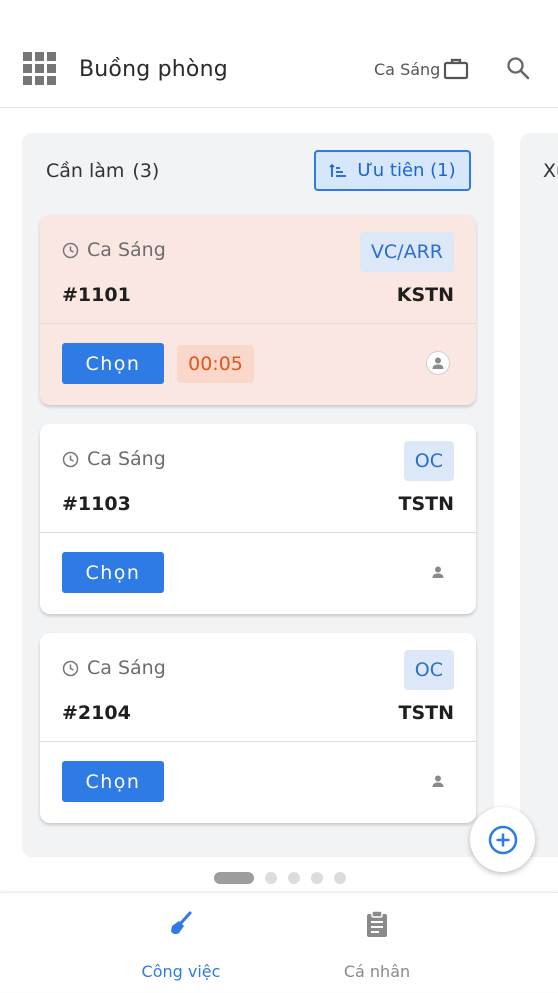  I want to click on room-card: Ca Sáng OC #1103 TSTN Chọn, so click(258, 519).